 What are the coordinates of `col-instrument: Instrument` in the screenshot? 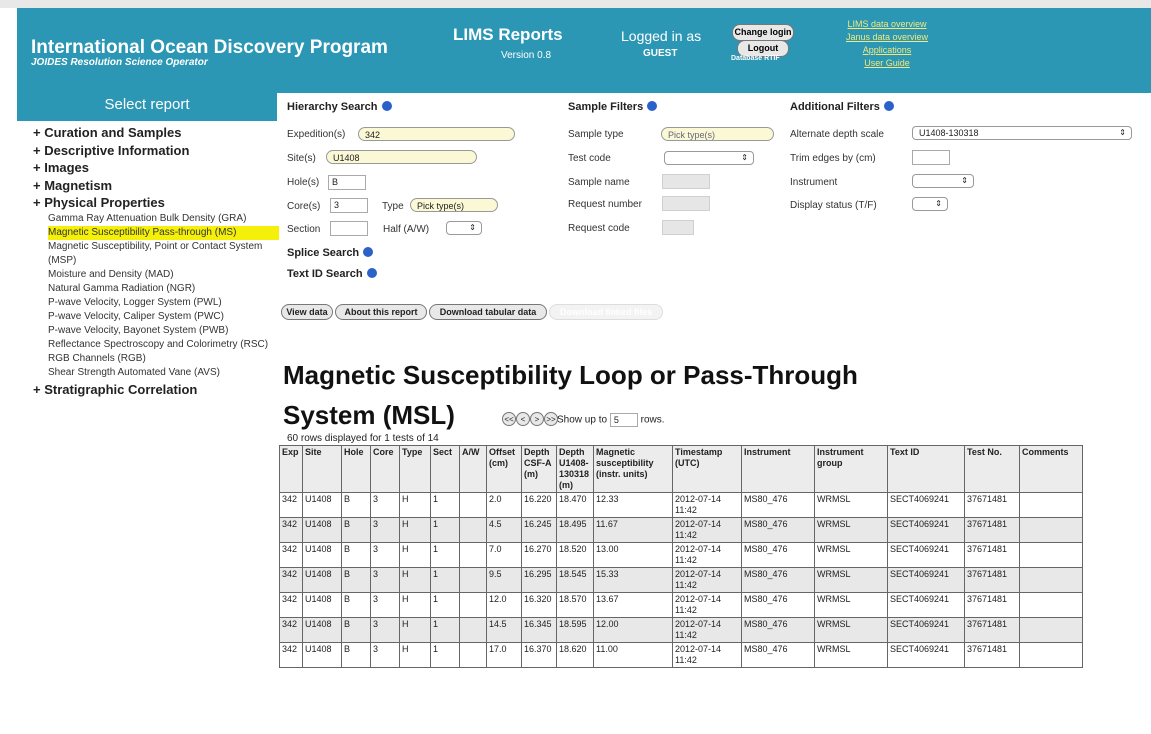 It's located at (778, 469).